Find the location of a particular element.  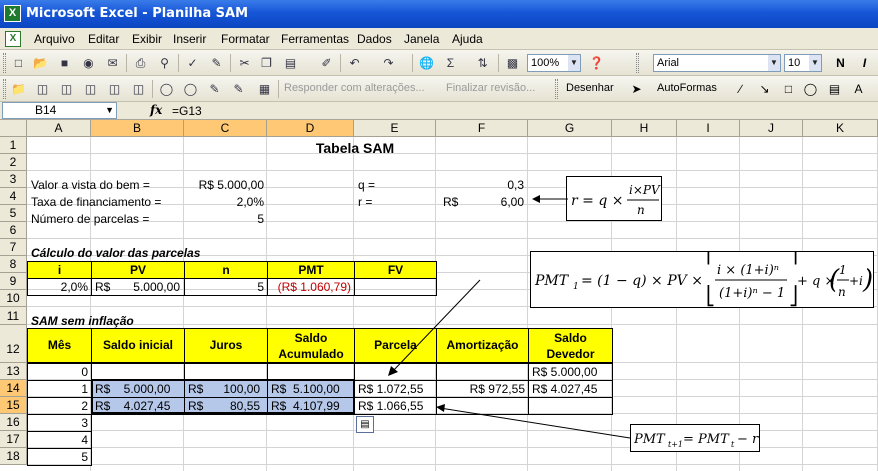

bold-button: N is located at coordinates (840, 63).